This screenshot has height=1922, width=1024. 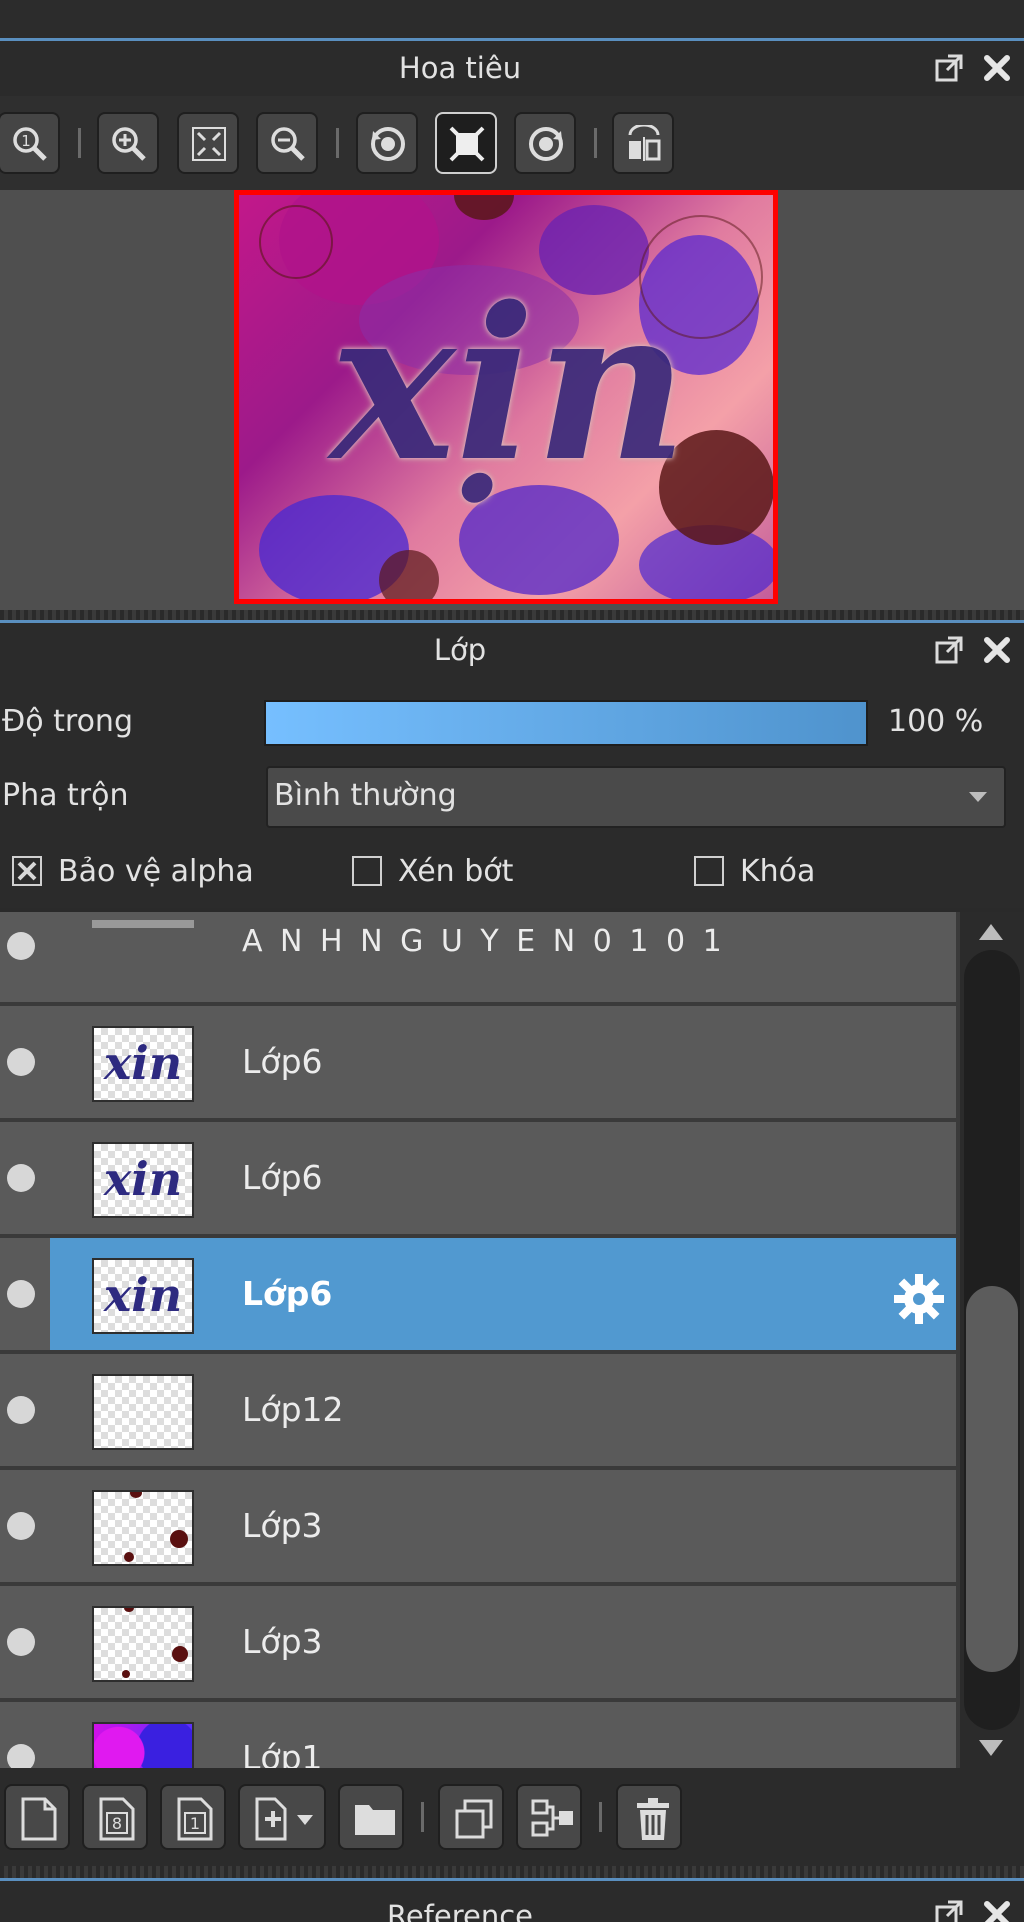 I want to click on navigator-title: Hoa tiêu, so click(x=460, y=68).